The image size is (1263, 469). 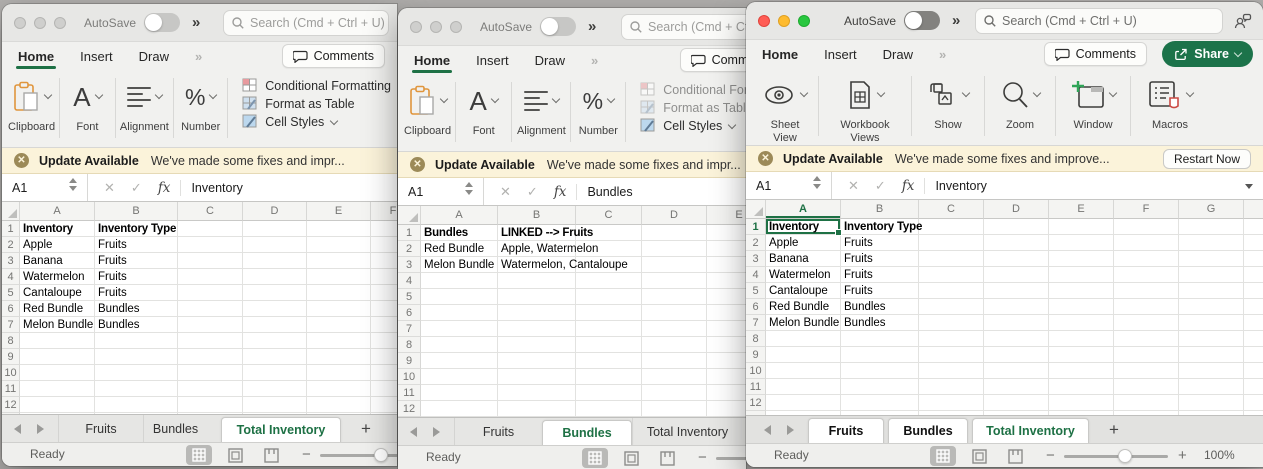 What do you see at coordinates (779, 429) in the screenshot?
I see `sheet-nav-arrows` at bounding box center [779, 429].